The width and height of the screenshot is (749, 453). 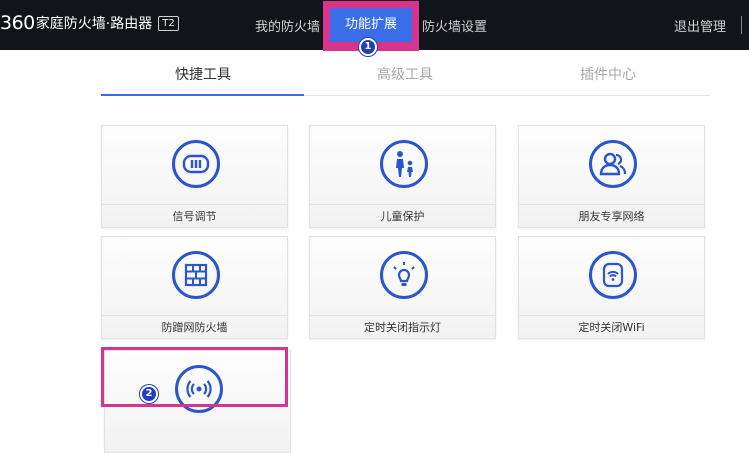 I want to click on divider, so click(x=741, y=25).